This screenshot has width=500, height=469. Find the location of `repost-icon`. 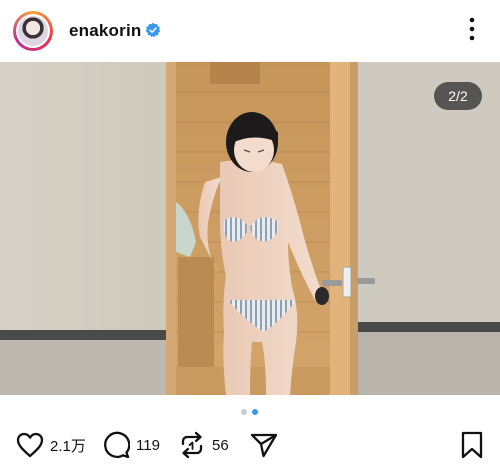

repost-icon is located at coordinates (192, 445).